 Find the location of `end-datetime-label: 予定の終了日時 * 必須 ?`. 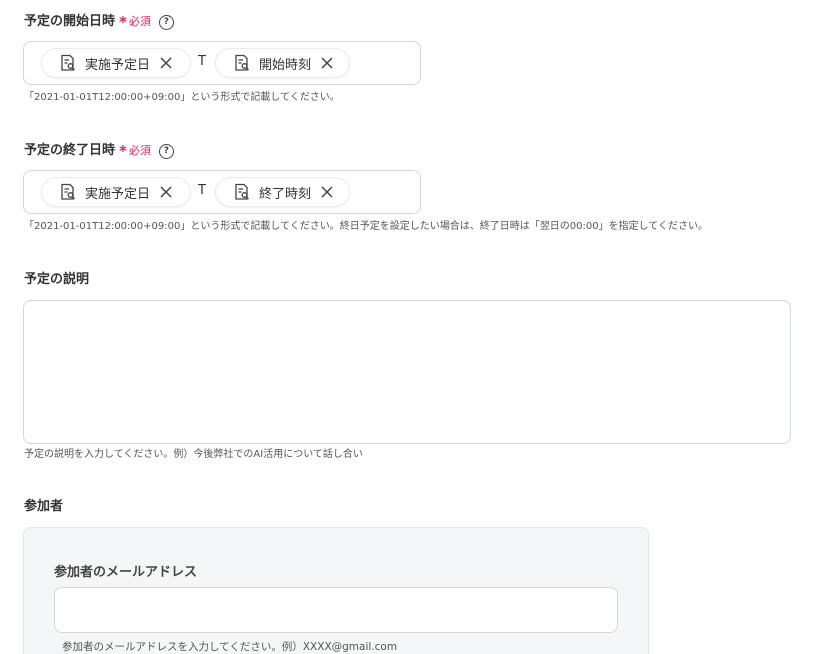

end-datetime-label: 予定の終了日時 * 必須 ? is located at coordinates (99, 151).